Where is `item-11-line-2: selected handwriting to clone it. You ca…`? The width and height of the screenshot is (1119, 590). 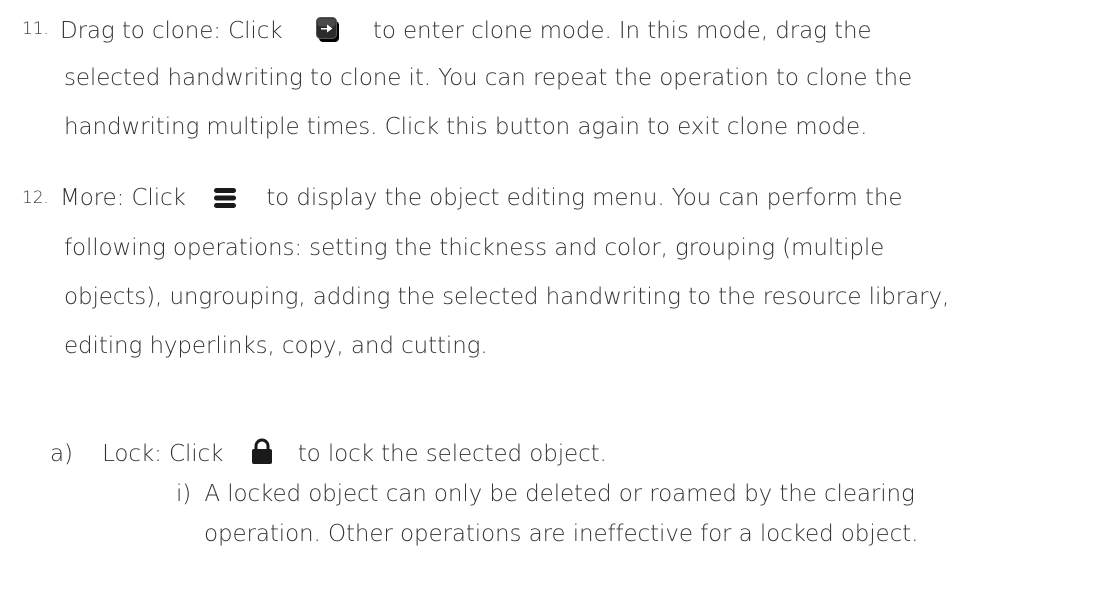 item-11-line-2: selected handwriting to clone it. You ca… is located at coordinates (488, 78).